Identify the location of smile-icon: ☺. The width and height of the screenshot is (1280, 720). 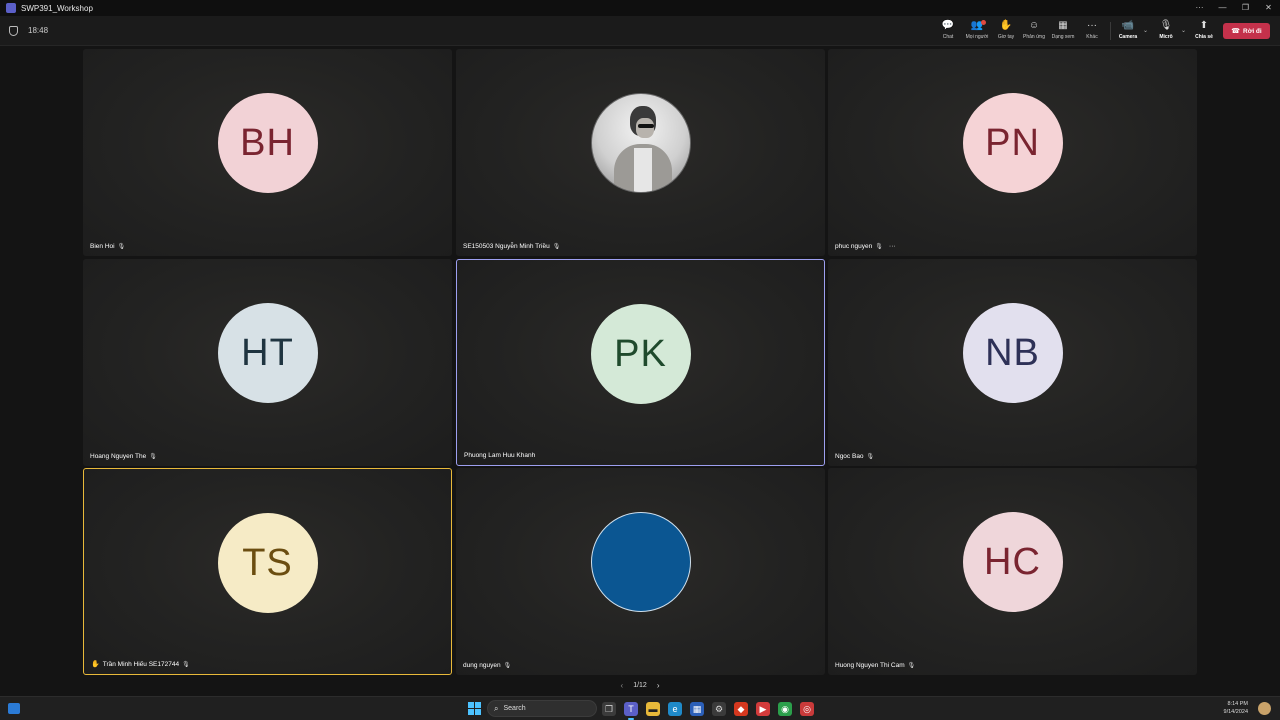
(1034, 25).